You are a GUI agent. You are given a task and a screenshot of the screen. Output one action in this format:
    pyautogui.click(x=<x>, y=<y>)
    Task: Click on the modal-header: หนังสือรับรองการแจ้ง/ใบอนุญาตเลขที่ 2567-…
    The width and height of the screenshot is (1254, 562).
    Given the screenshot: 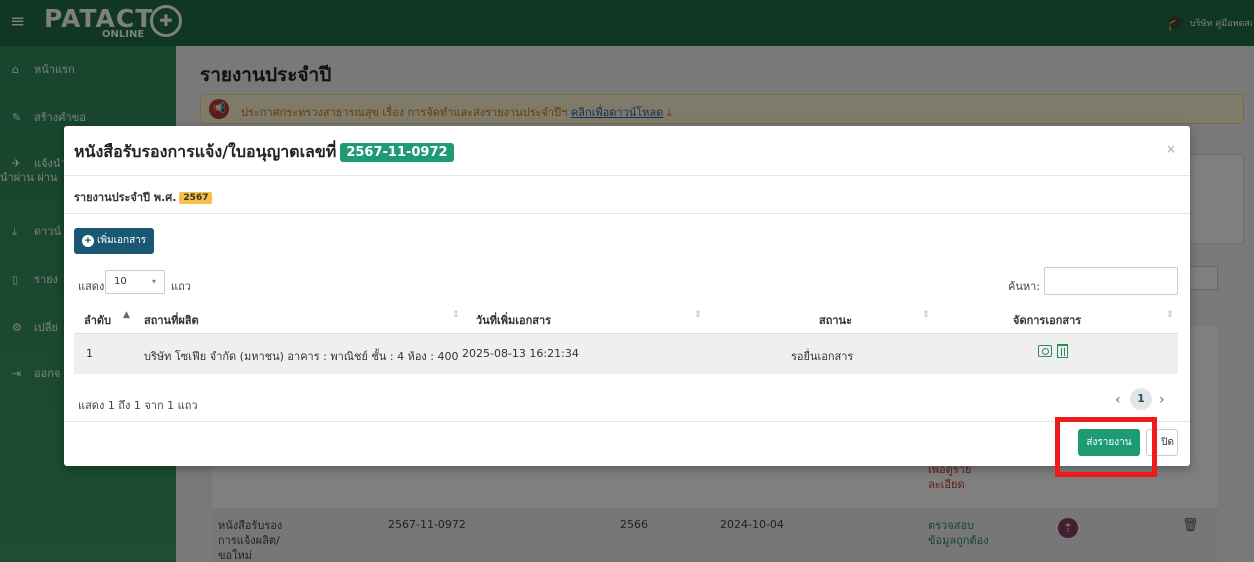 What is the action you would take?
    pyautogui.click(x=627, y=151)
    